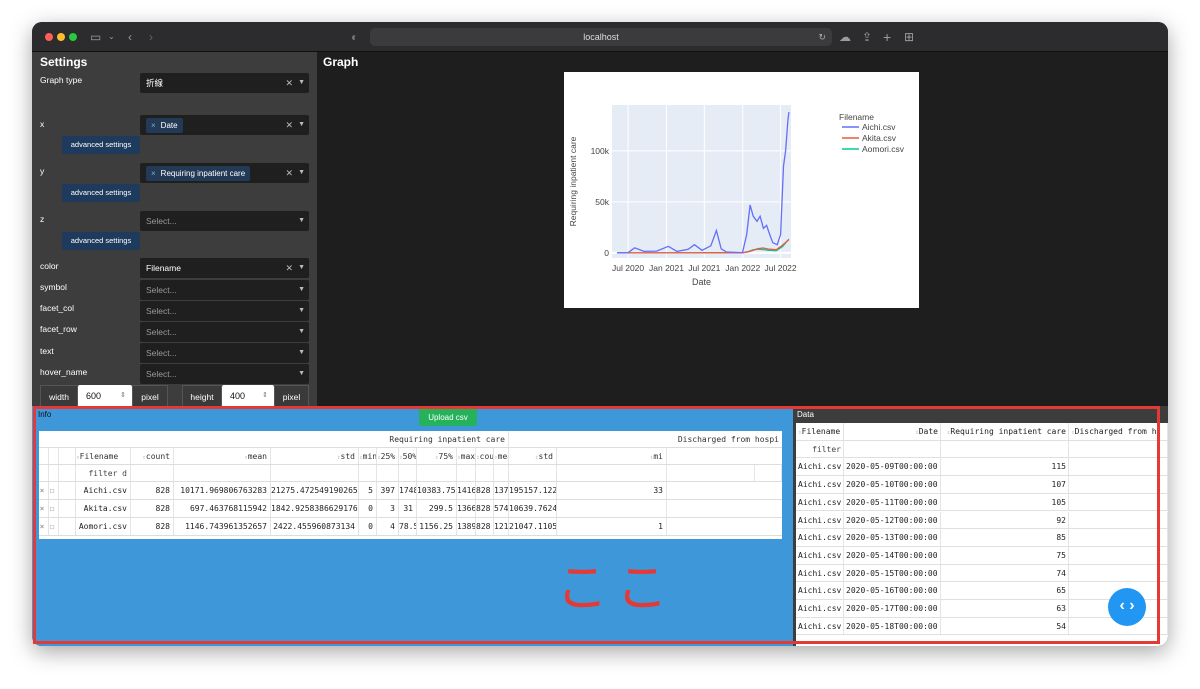 The image size is (1200, 689). Describe the element at coordinates (600, 151) in the screenshot. I see `y-tick-label: 100k` at that location.